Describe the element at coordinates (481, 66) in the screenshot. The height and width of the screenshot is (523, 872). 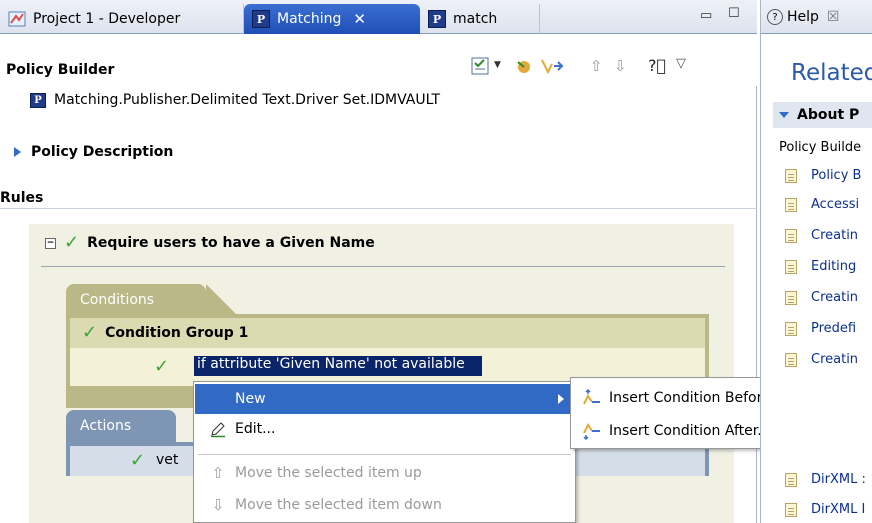
I see `rule-list-icon` at that location.